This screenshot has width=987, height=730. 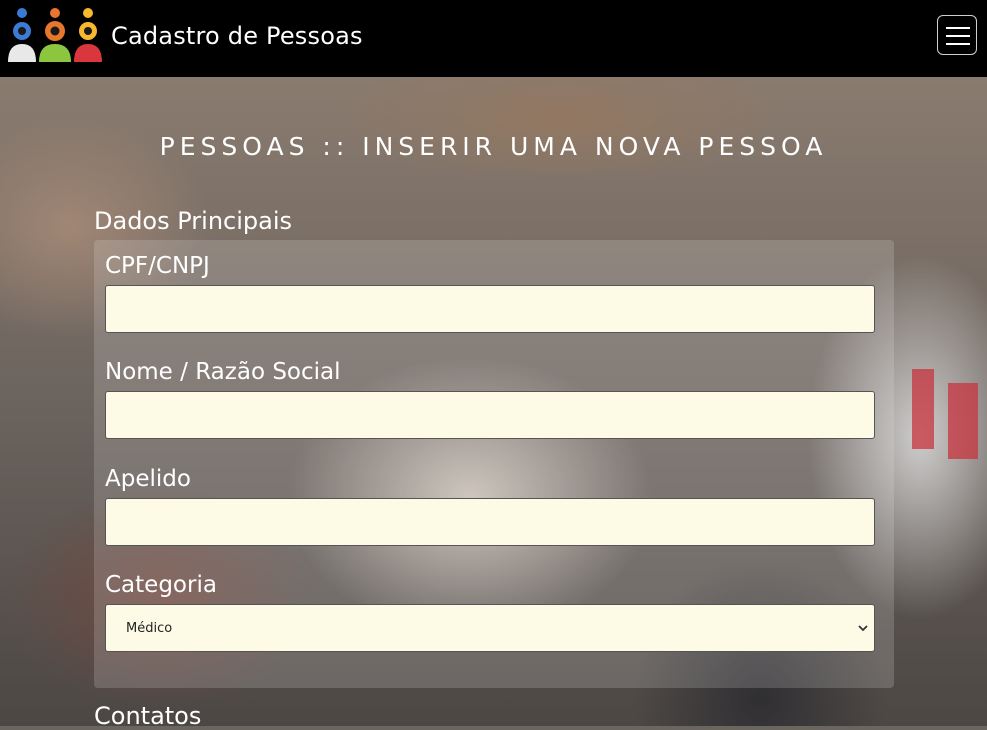 I want to click on nome-input, so click(x=490, y=415).